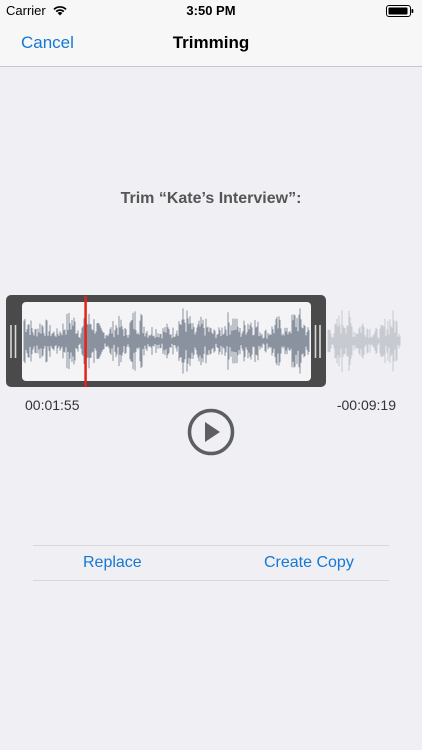 The height and width of the screenshot is (750, 422). What do you see at coordinates (52, 405) in the screenshot?
I see `trim-start-time: 00:01:55` at bounding box center [52, 405].